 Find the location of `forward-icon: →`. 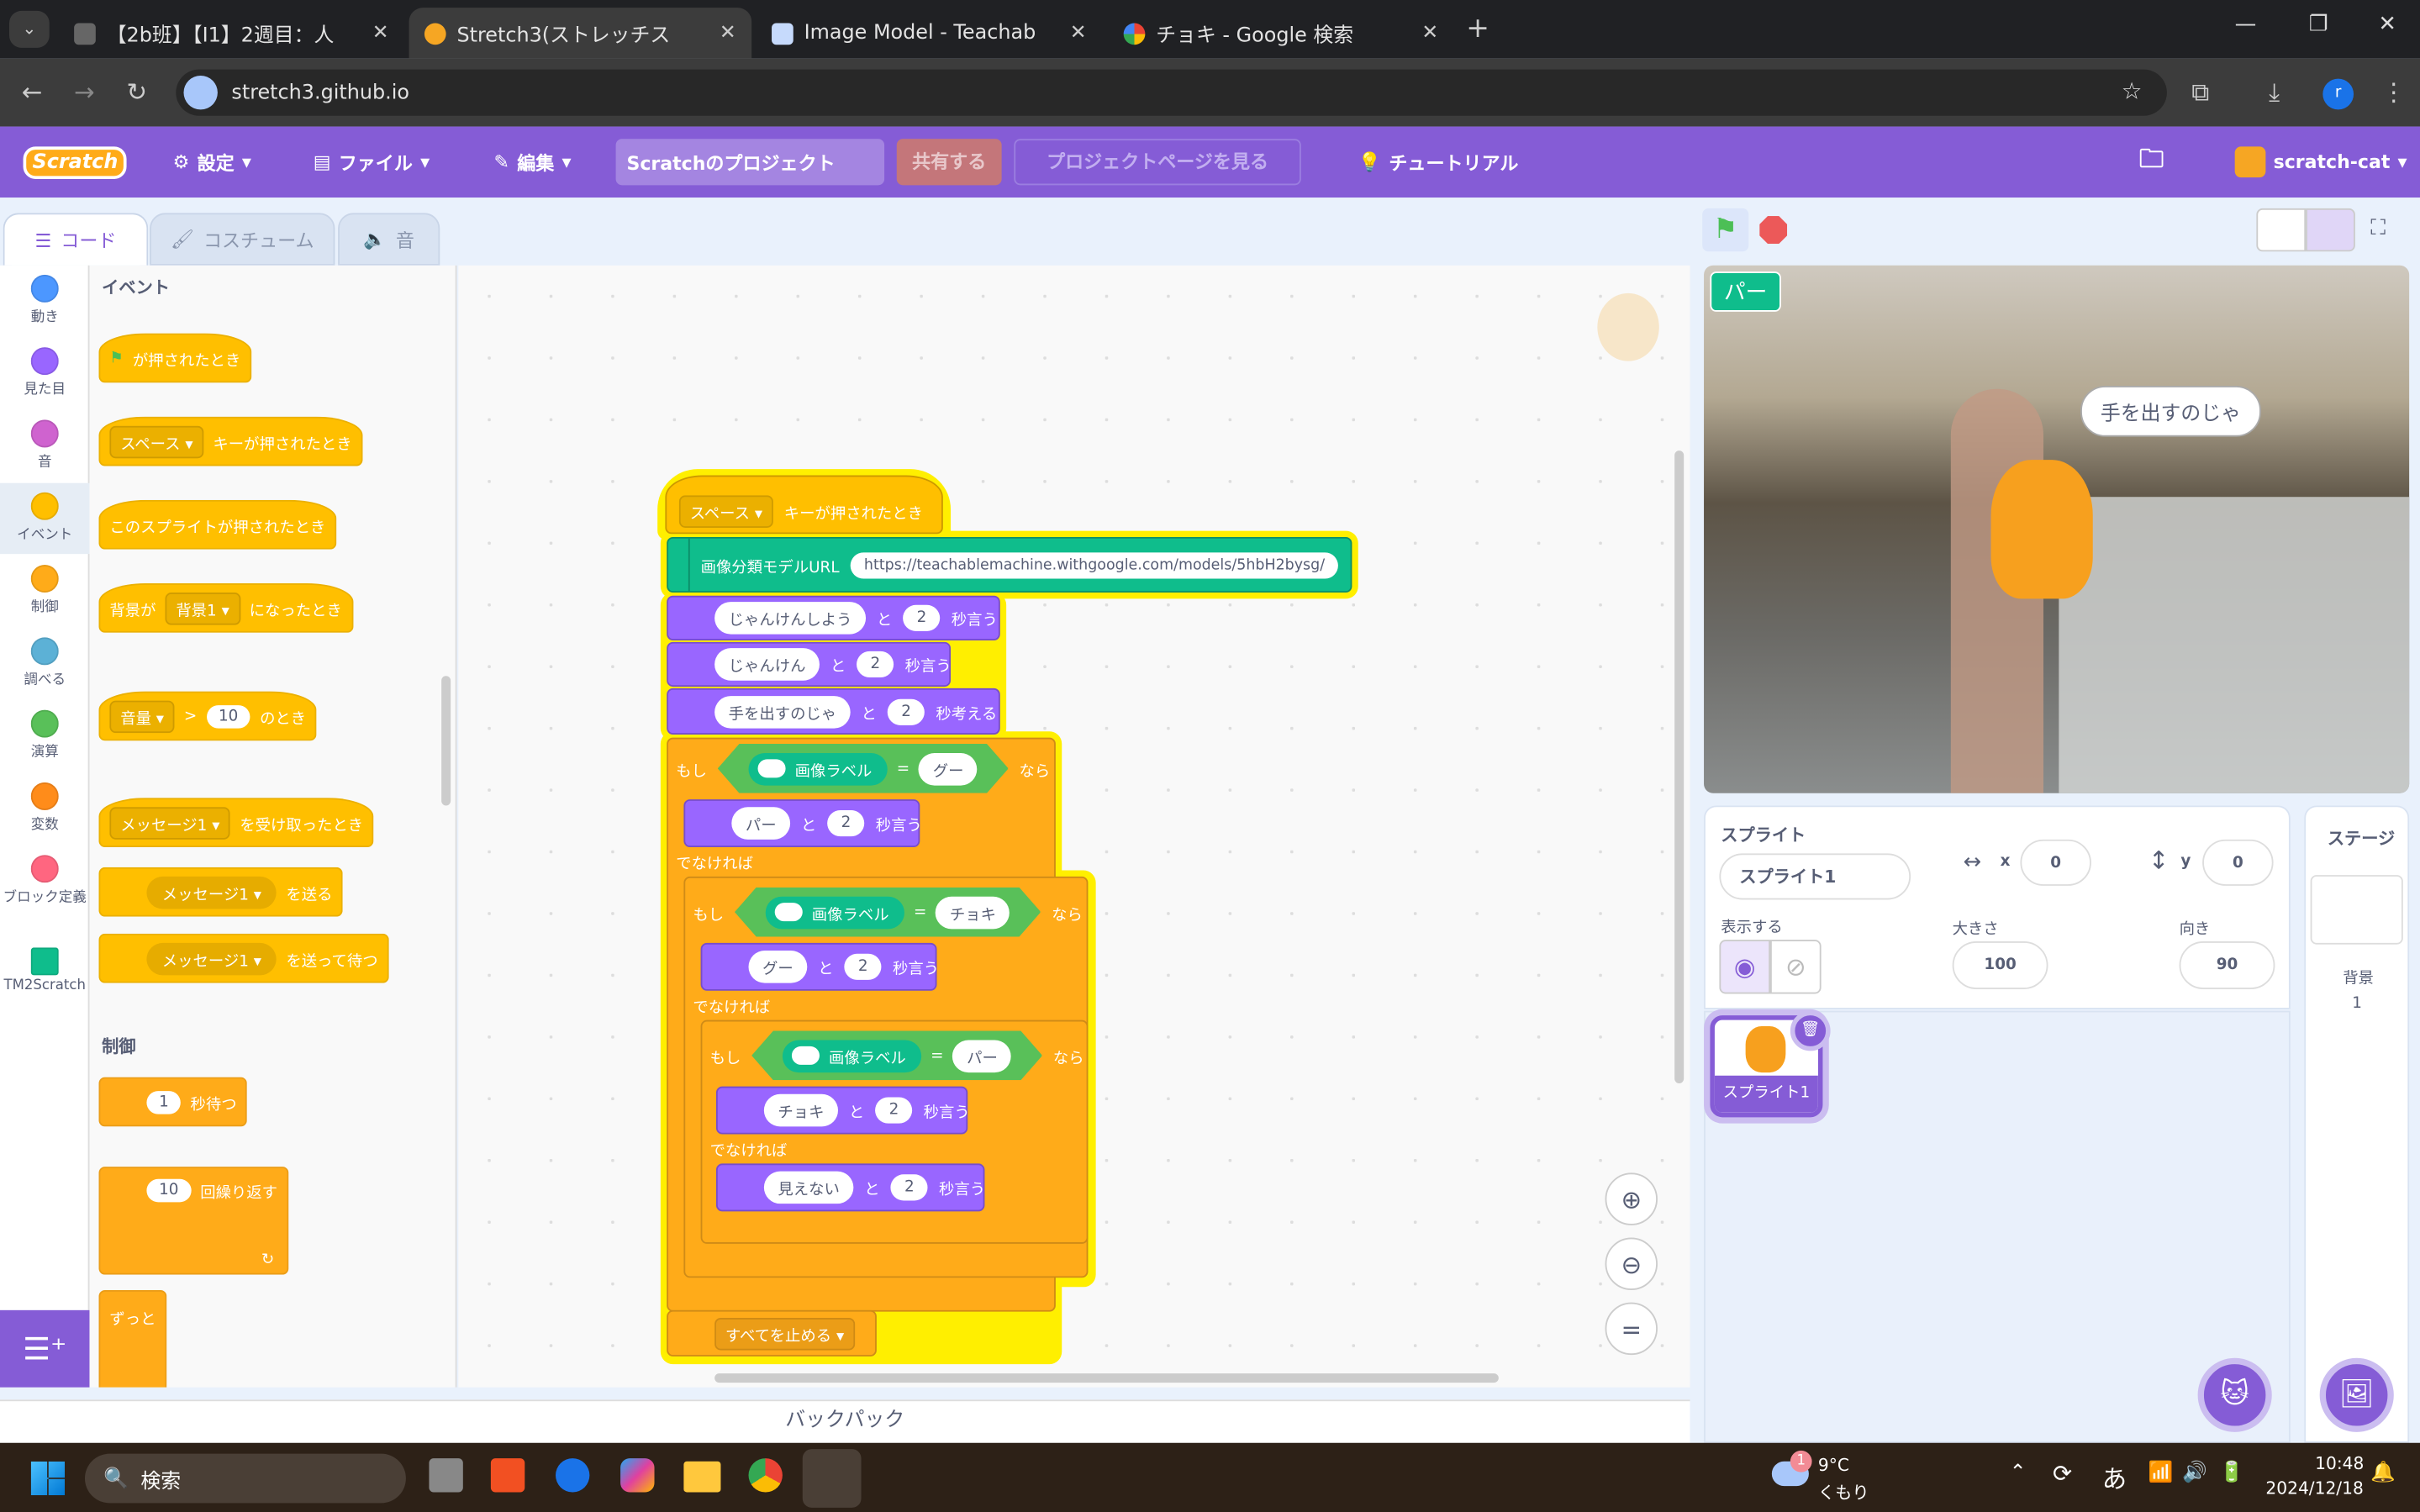

forward-icon: → is located at coordinates (84, 92).